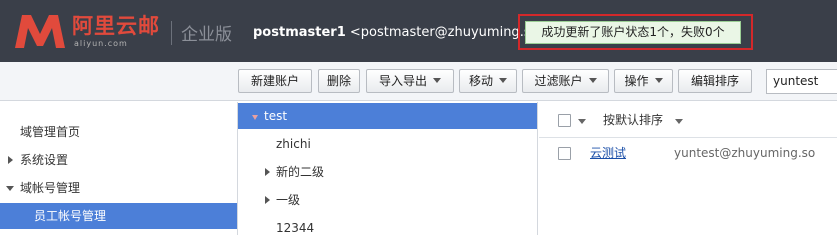 The image size is (837, 240). I want to click on tree-node-label: test, so click(276, 116).